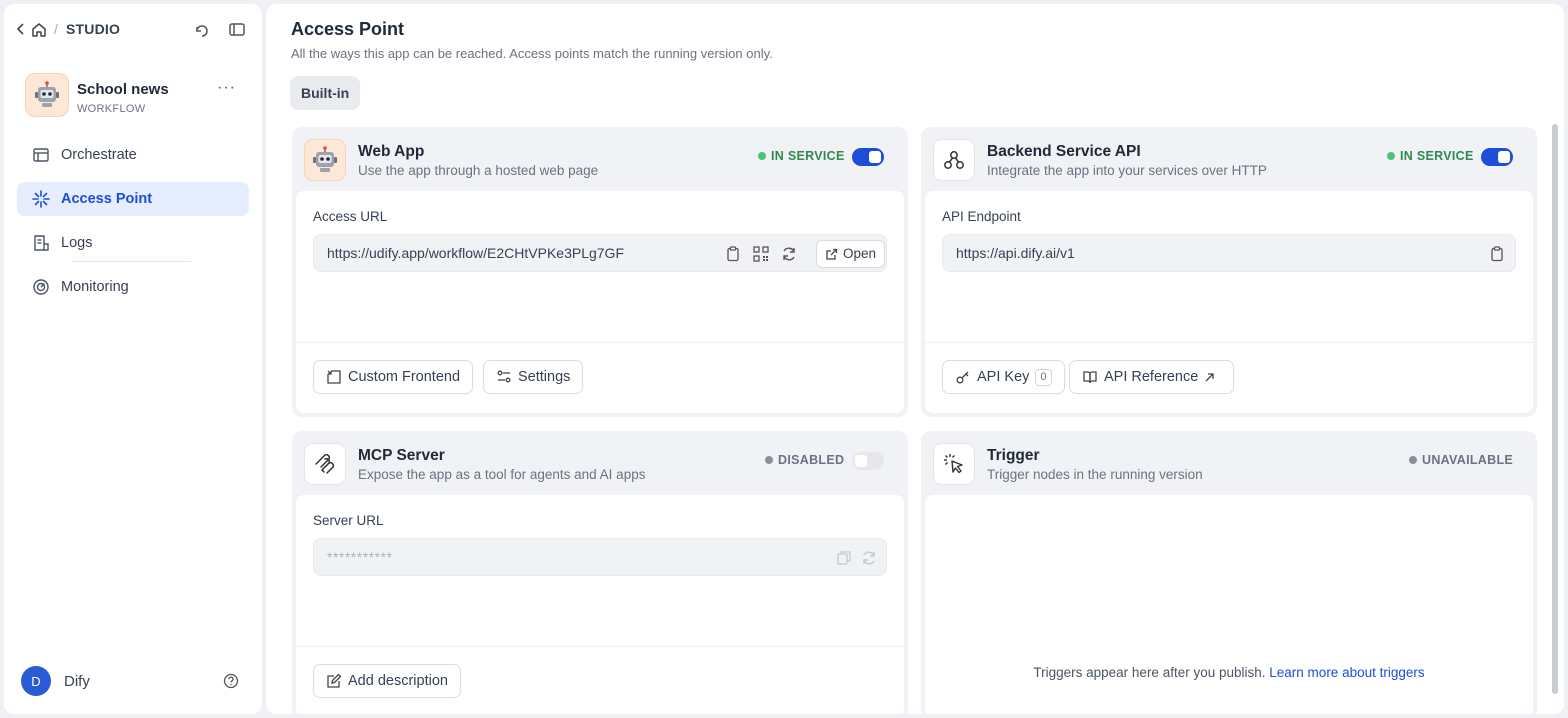  I want to click on status-label: UNAVAILABLE, so click(1468, 460).